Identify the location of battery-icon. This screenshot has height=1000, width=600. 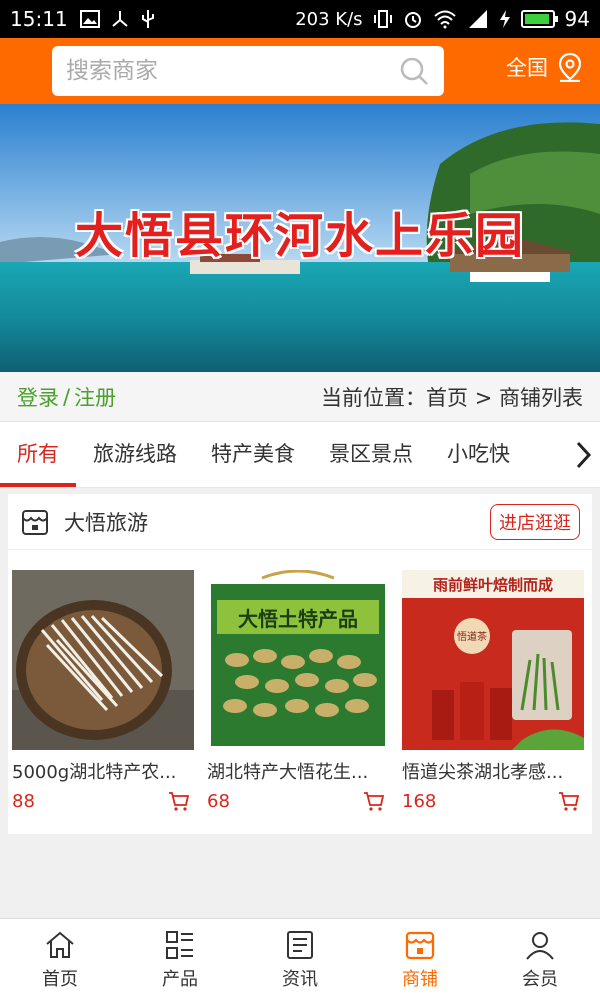
(539, 19).